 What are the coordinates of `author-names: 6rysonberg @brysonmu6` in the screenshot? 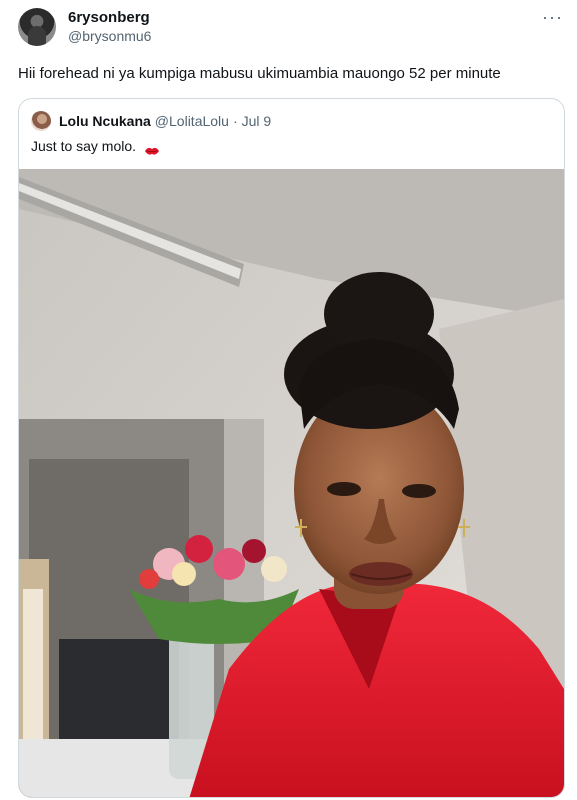 It's located at (109, 27).